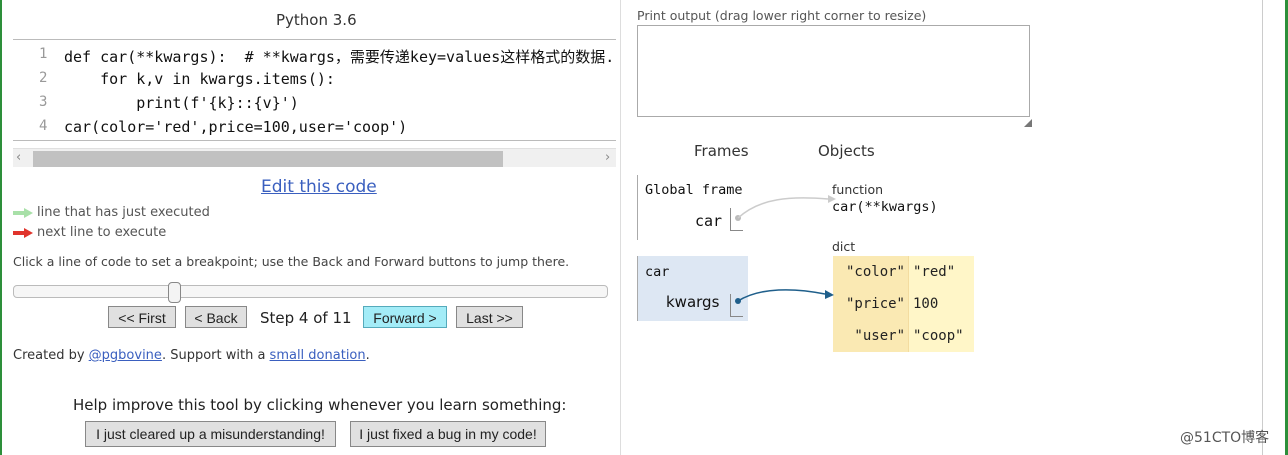 Image resolution: width=1288 pixels, height=455 pixels. I want to click on misunderstanding-button: I just cleared up a misunderstanding!, so click(210, 434).